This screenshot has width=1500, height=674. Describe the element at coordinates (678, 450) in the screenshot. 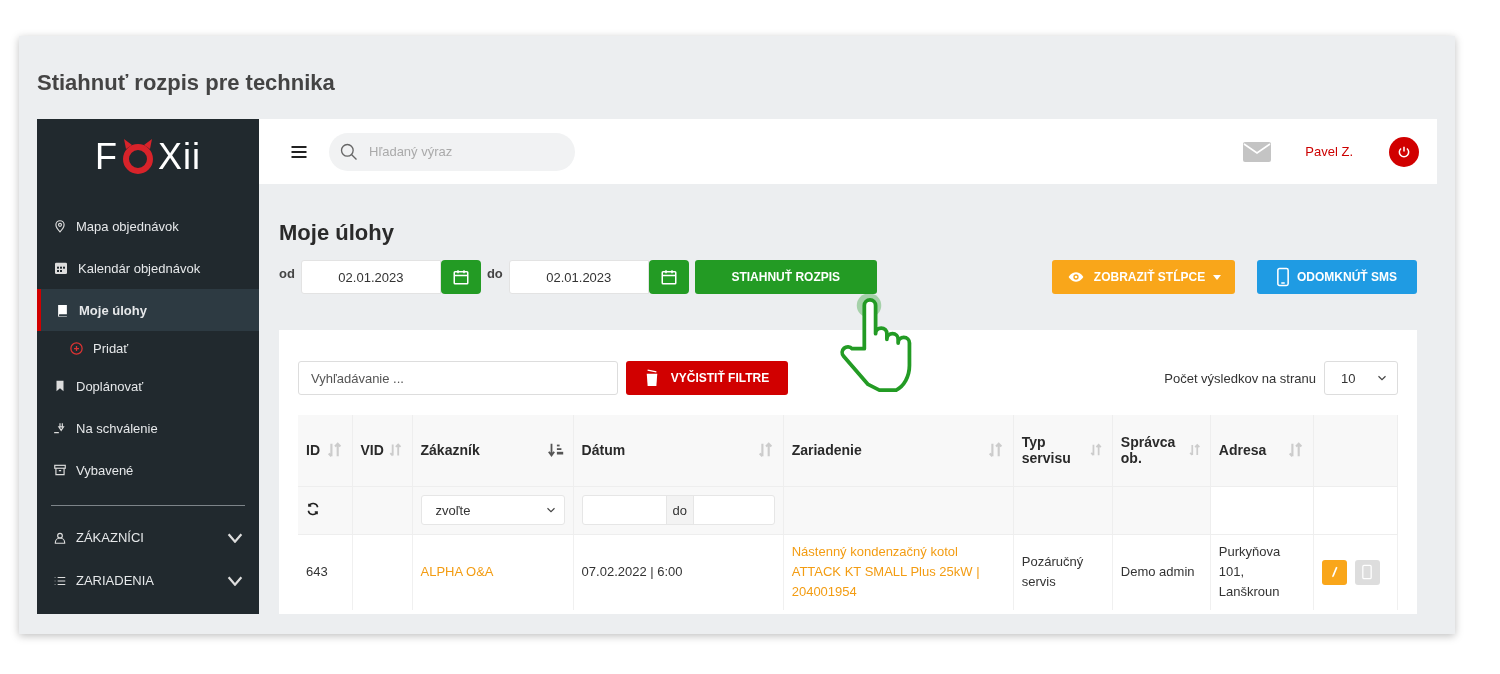

I see `column-header: Dátum` at that location.